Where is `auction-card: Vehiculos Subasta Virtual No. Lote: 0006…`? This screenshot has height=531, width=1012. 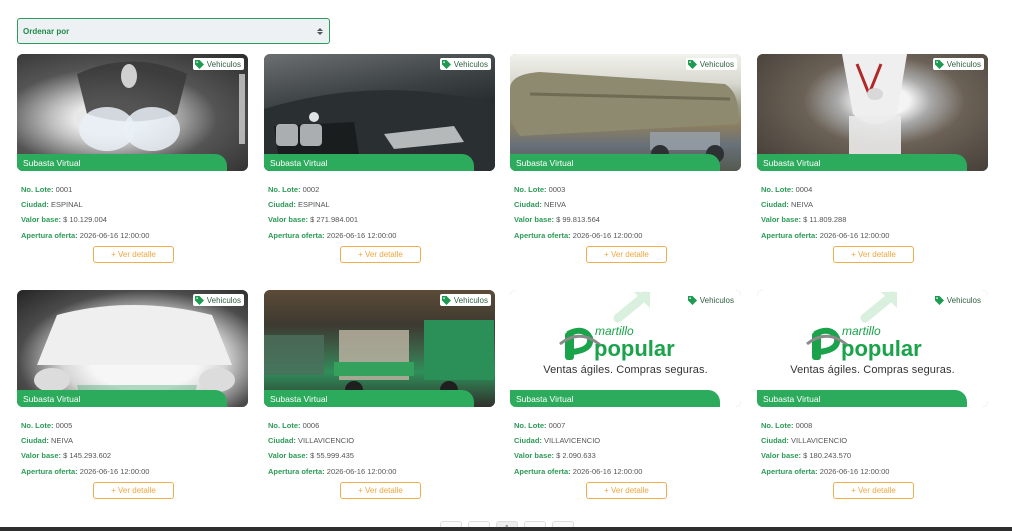
auction-card: Vehiculos Subasta Virtual No. Lote: 0006… is located at coordinates (379, 397).